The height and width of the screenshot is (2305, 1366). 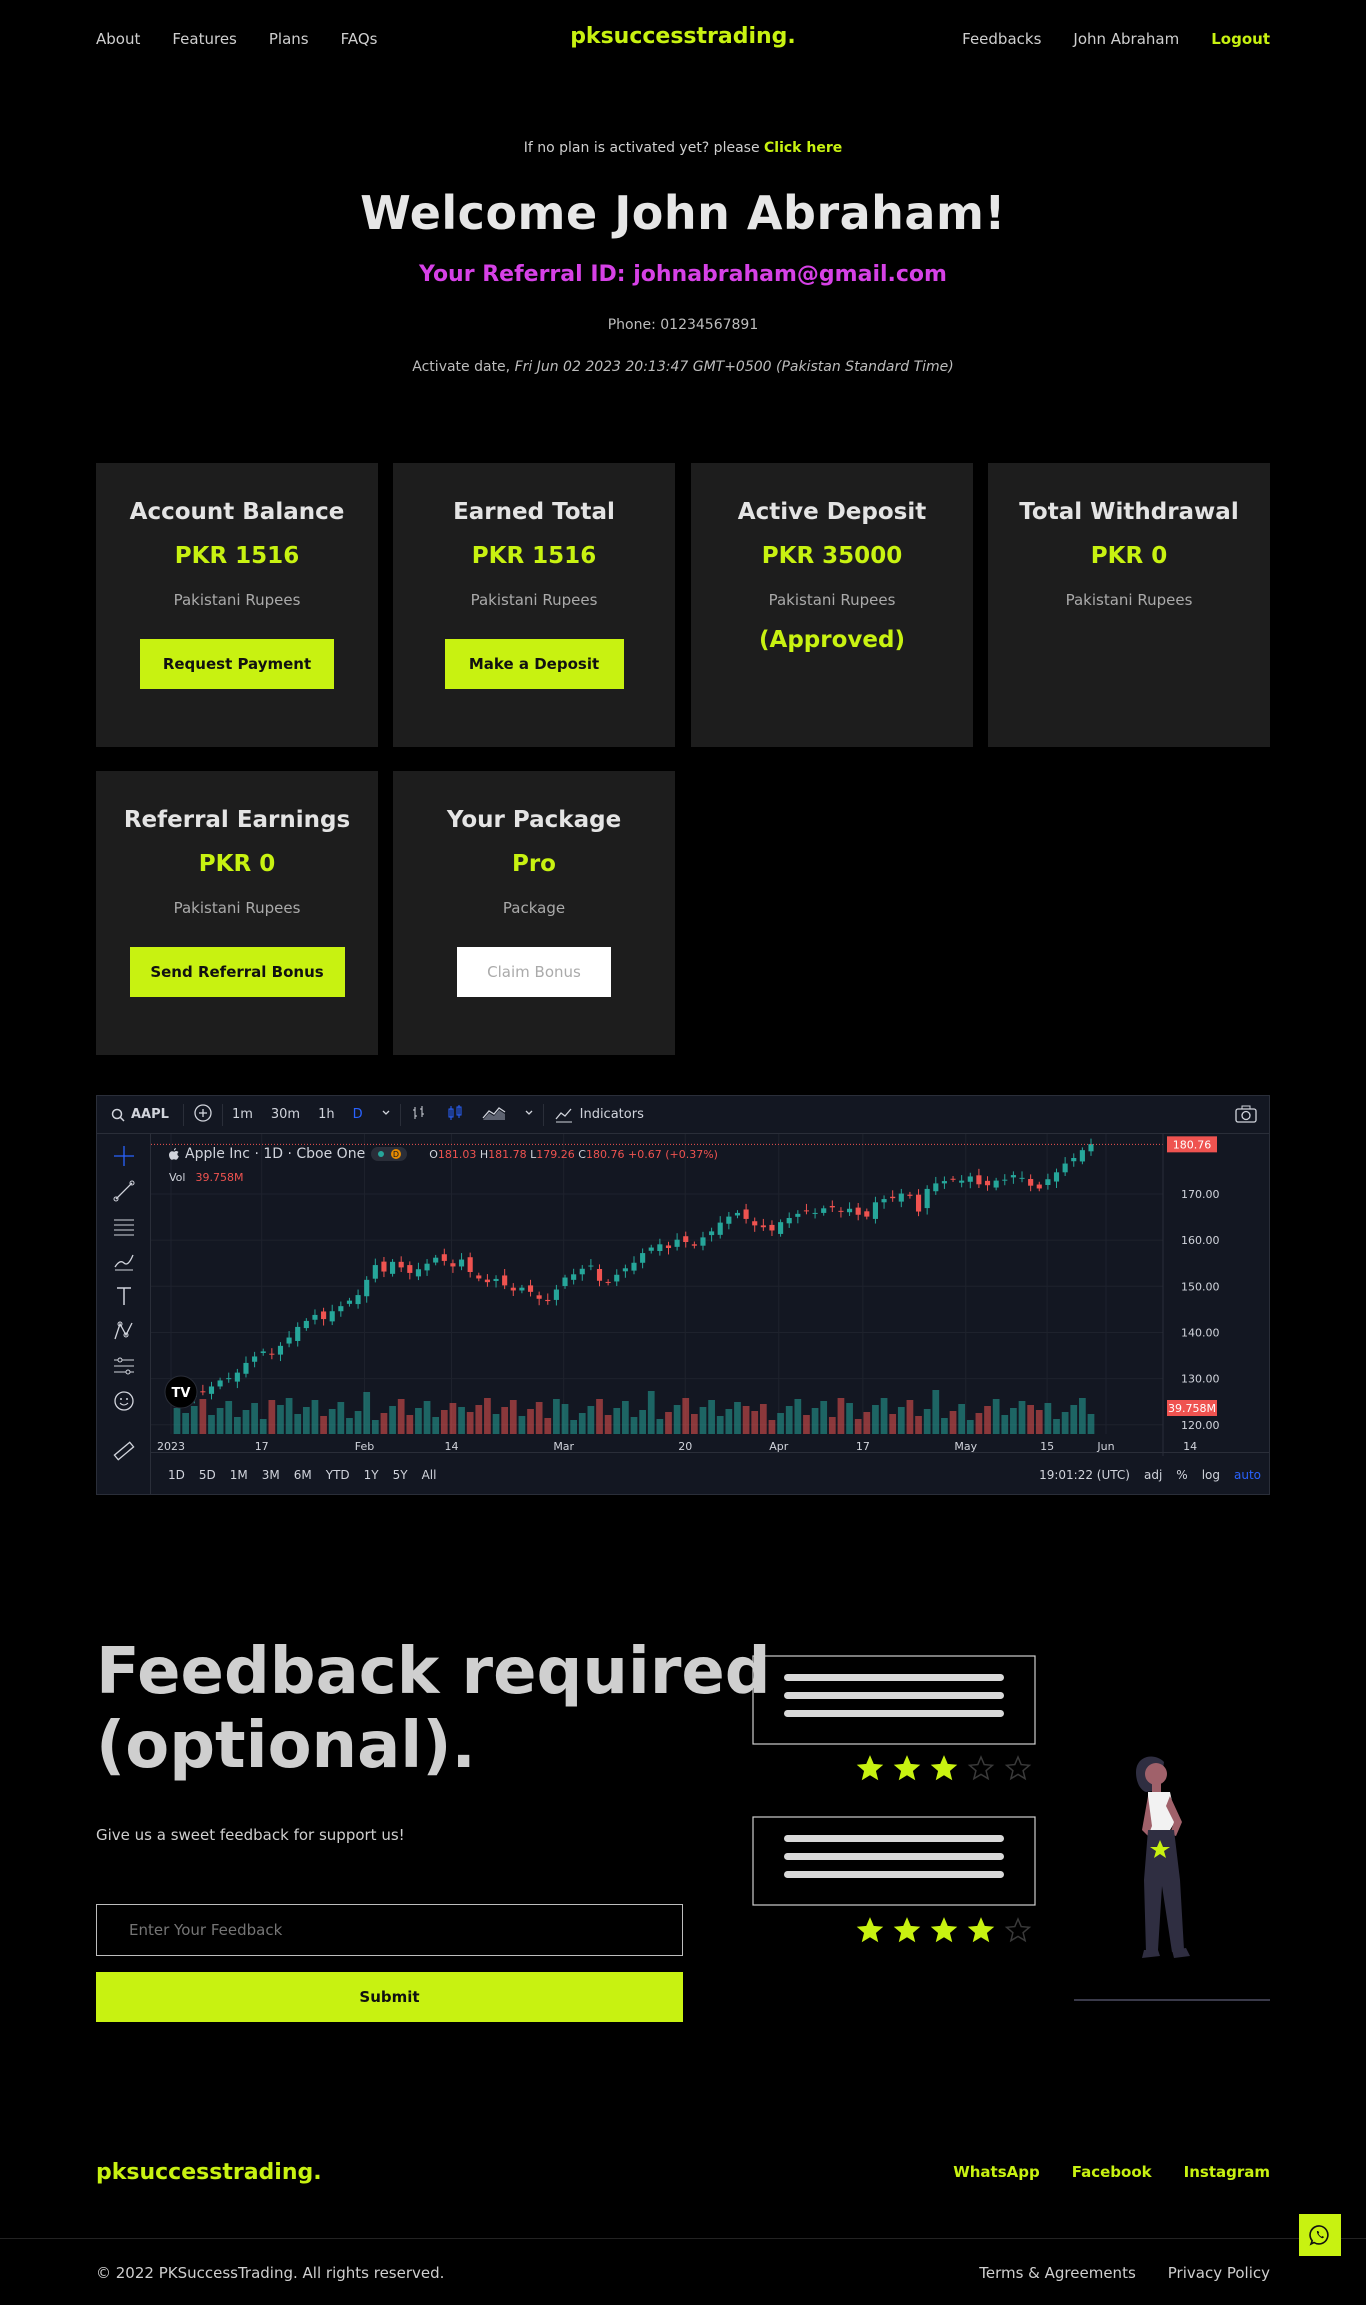 I want to click on indicators-button: Indicators, so click(x=599, y=1115).